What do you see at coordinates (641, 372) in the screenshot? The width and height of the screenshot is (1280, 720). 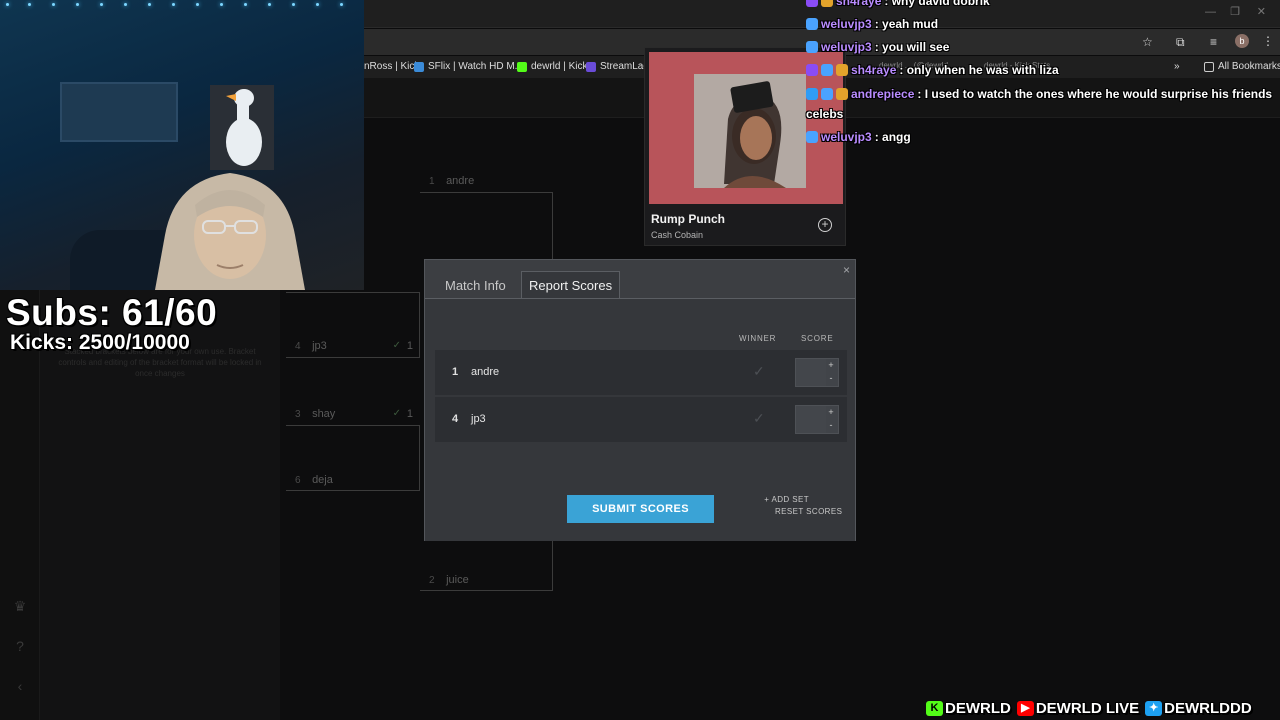 I see `participant-row: 1 andre ✓ + -` at bounding box center [641, 372].